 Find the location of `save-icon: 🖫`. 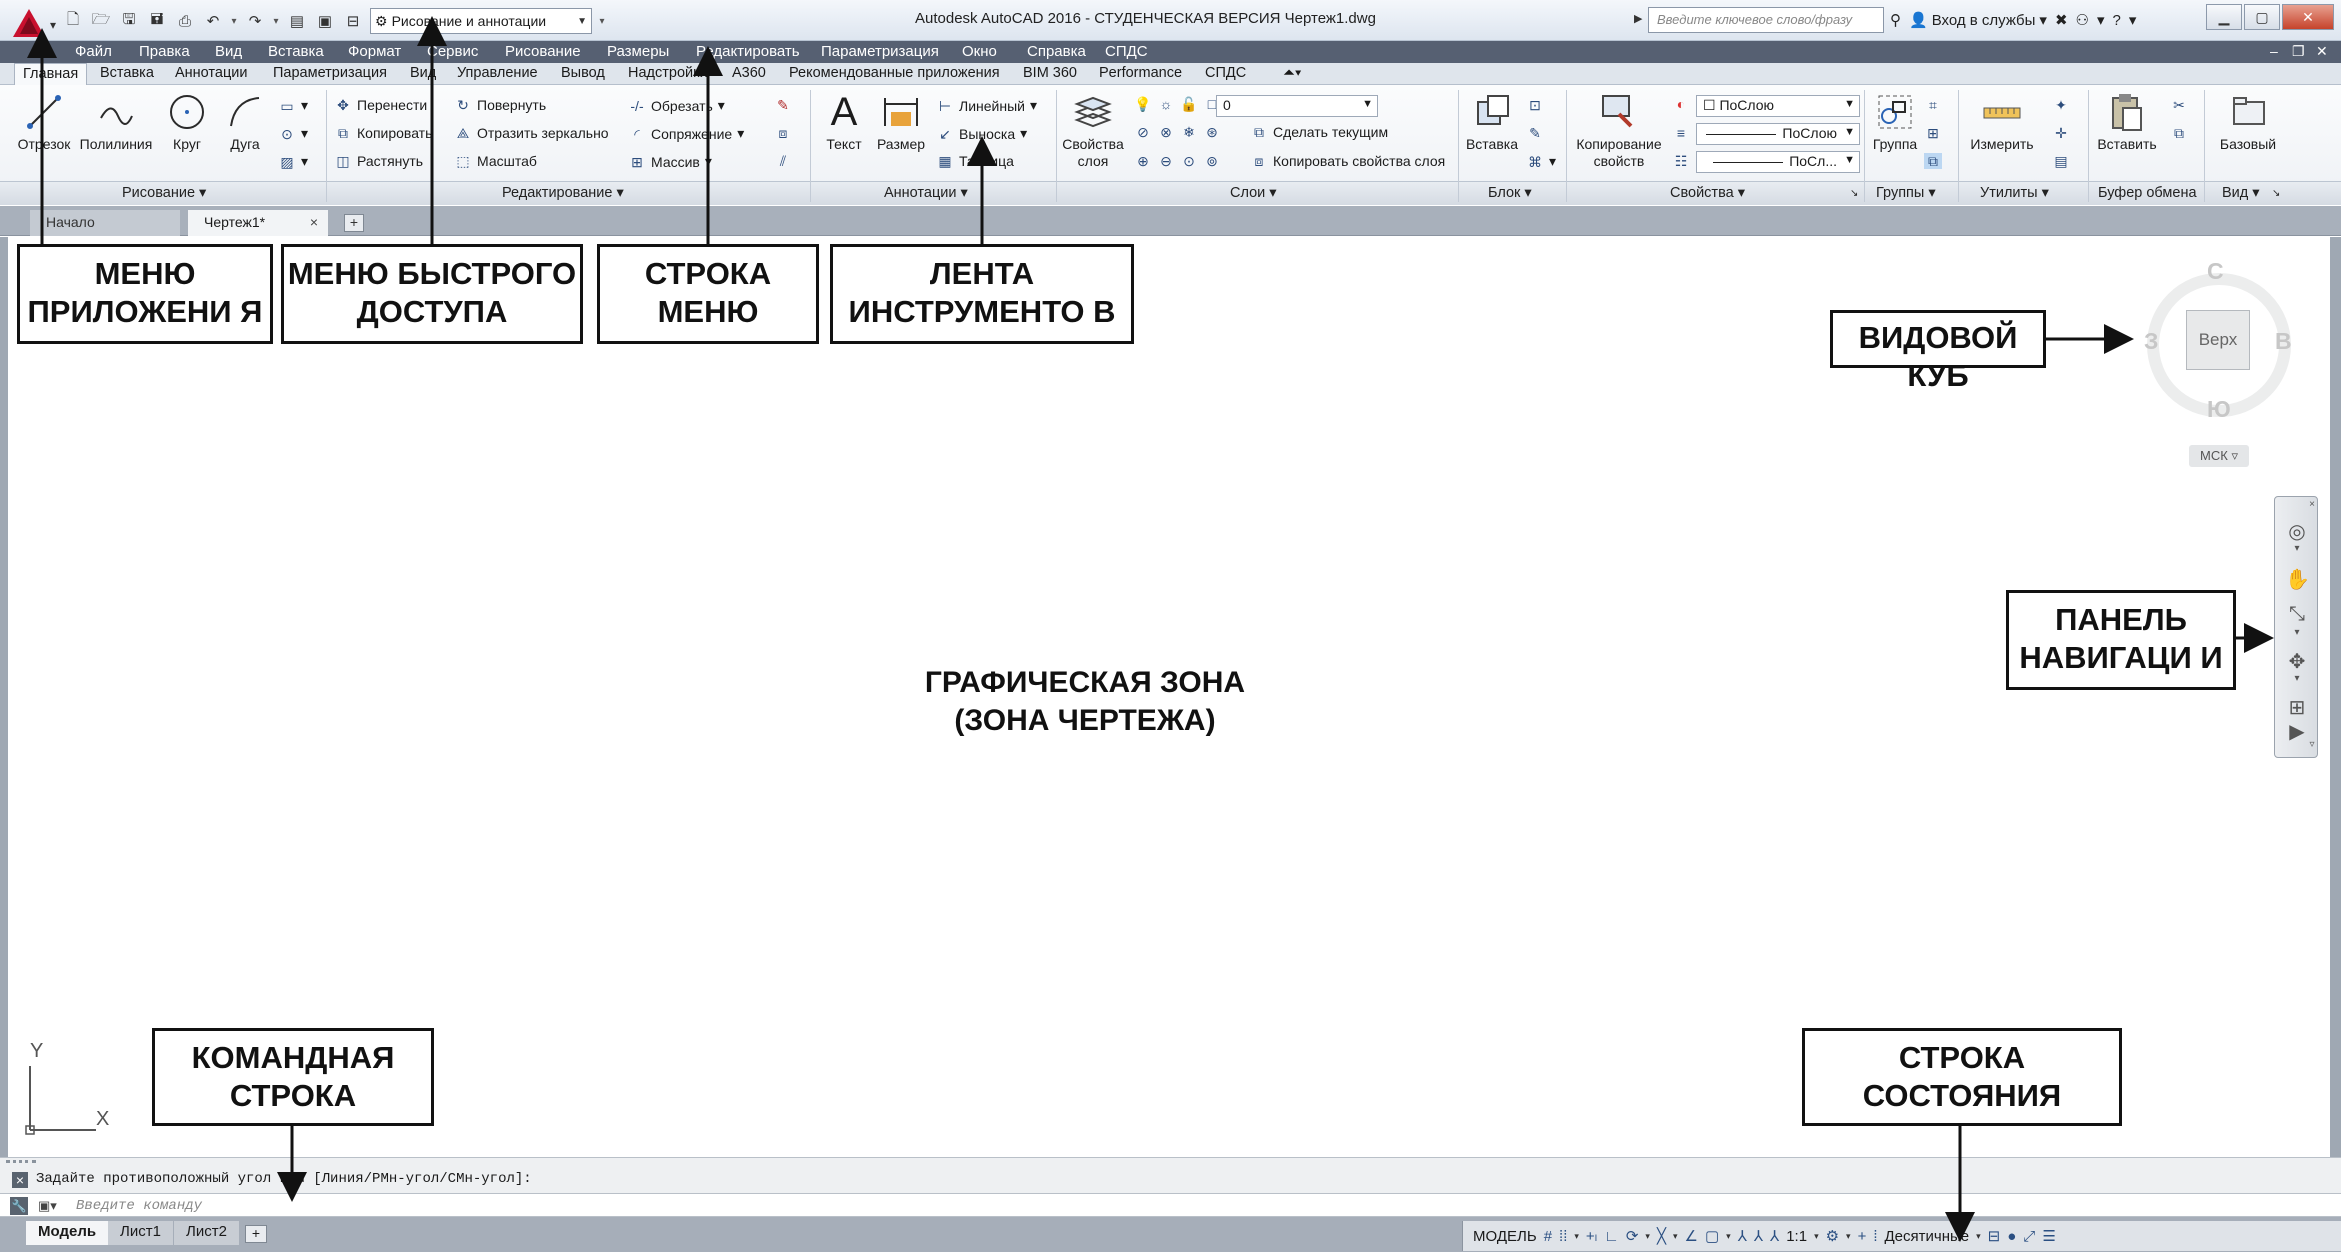

save-icon: 🖫 is located at coordinates (129, 21).